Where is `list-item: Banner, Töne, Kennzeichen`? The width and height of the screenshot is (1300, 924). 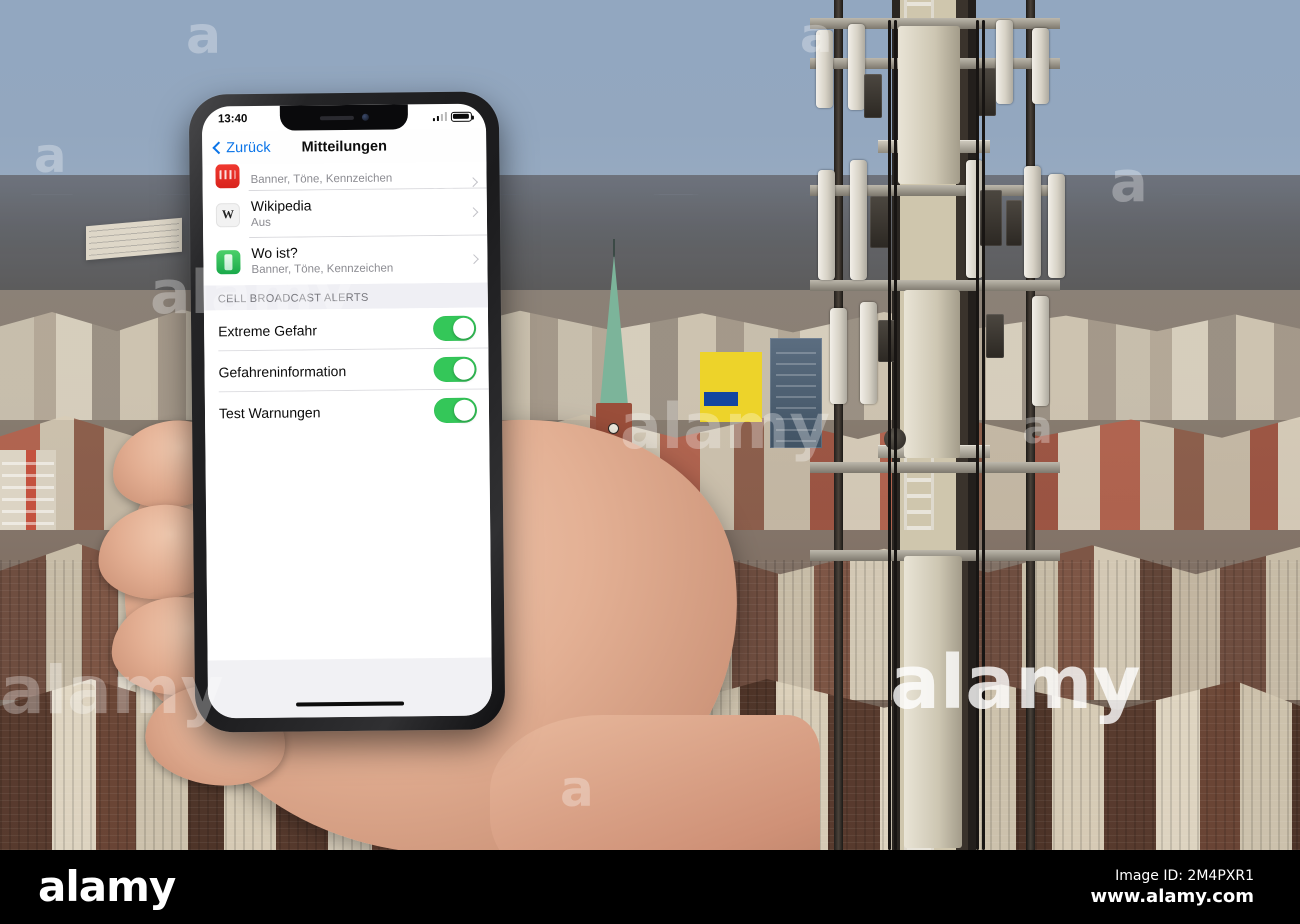
list-item: Banner, Töne, Kennzeichen is located at coordinates (344, 176).